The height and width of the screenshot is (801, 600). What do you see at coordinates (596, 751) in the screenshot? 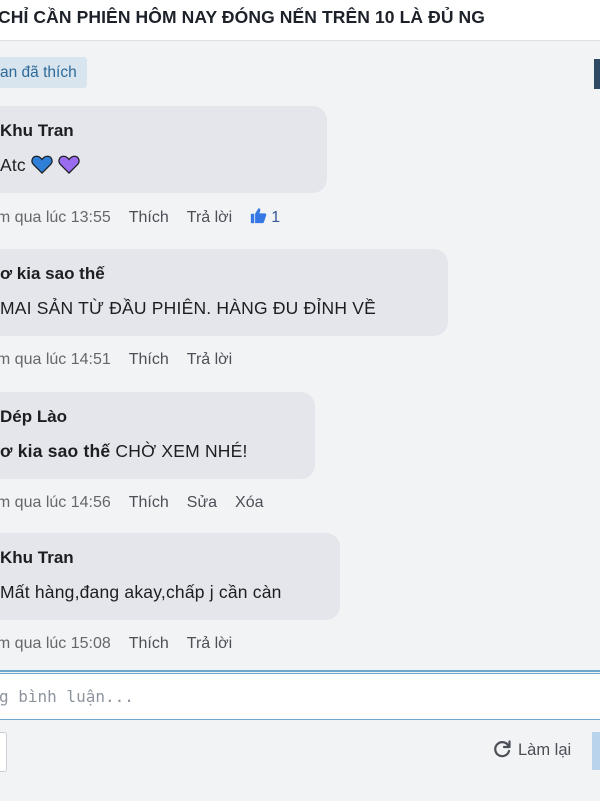
I see `submit-button-edge` at bounding box center [596, 751].